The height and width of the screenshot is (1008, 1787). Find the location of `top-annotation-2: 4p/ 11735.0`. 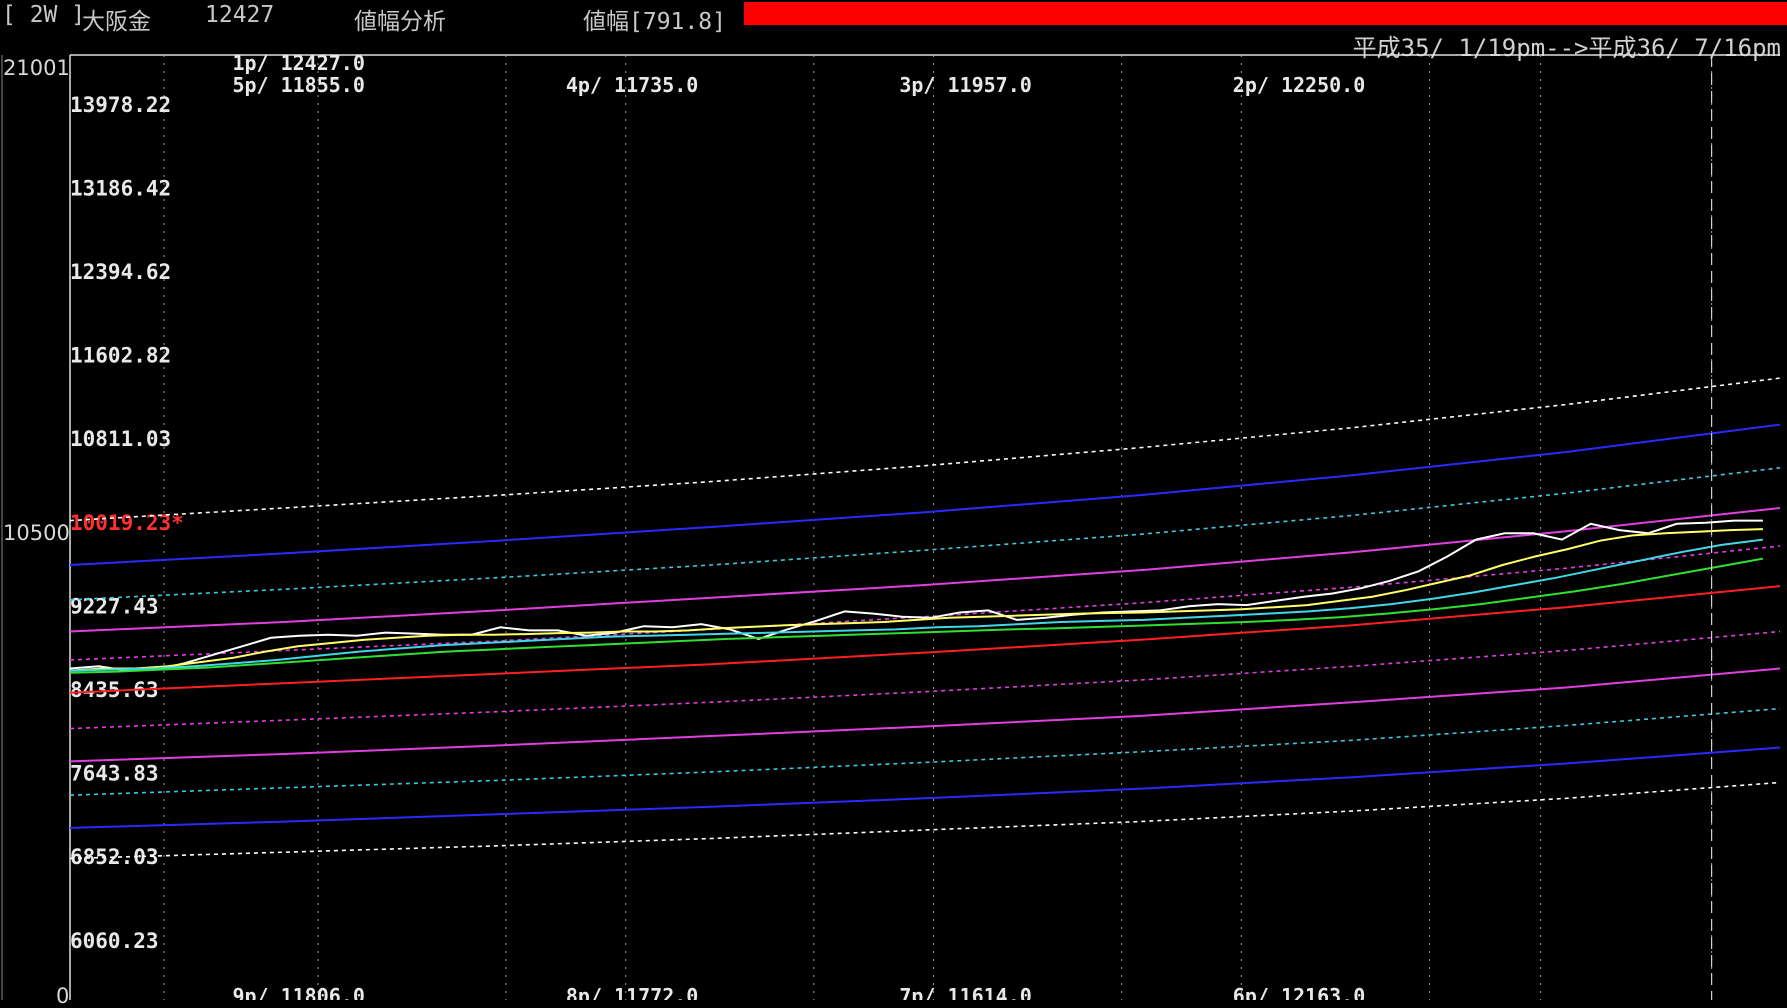

top-annotation-2: 4p/ 11735.0 is located at coordinates (632, 85).